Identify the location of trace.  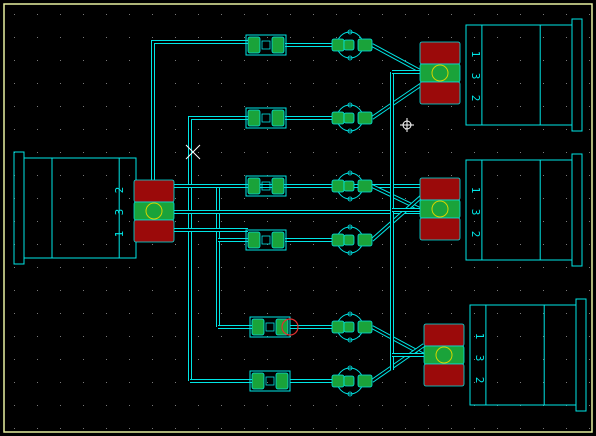
(199, 113).